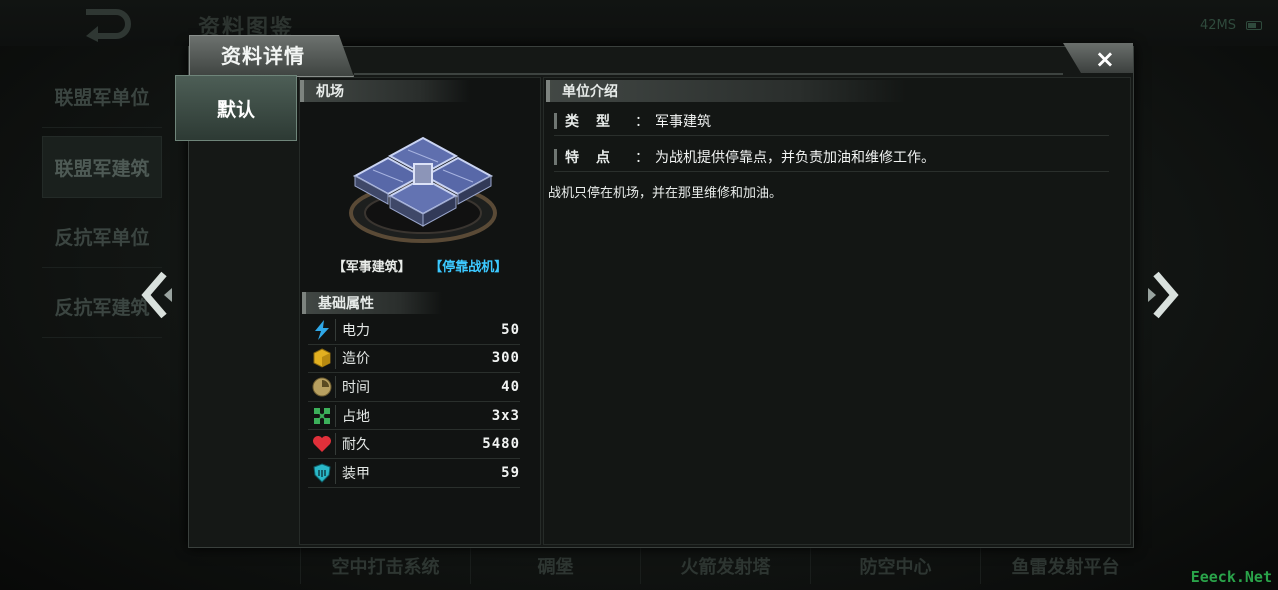 This screenshot has height=590, width=1278. I want to click on stat-label: 装甲, so click(356, 473).